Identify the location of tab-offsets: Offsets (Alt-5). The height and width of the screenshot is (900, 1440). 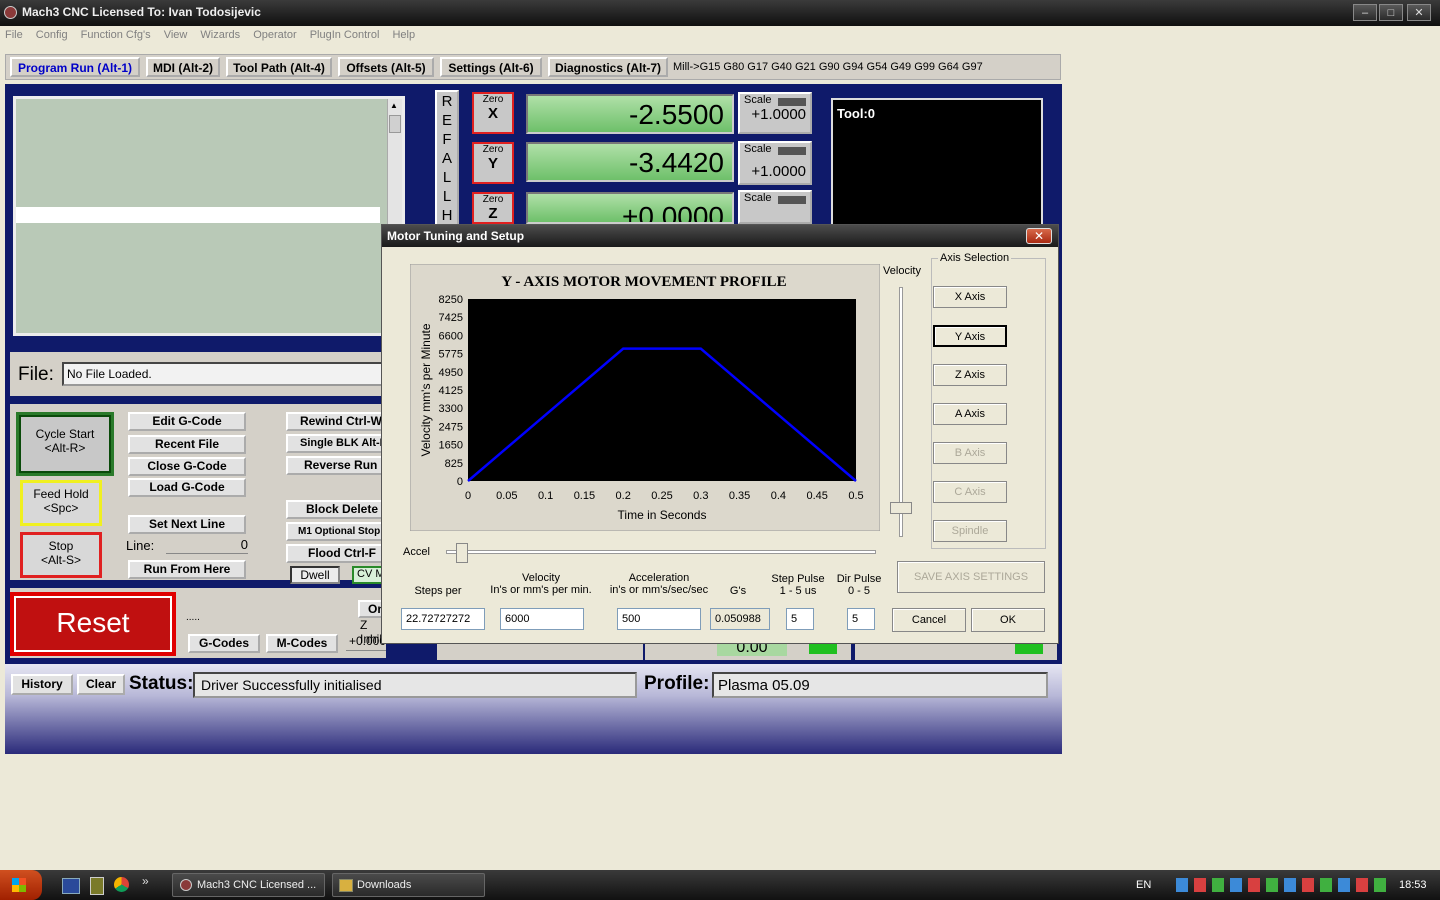
(386, 67).